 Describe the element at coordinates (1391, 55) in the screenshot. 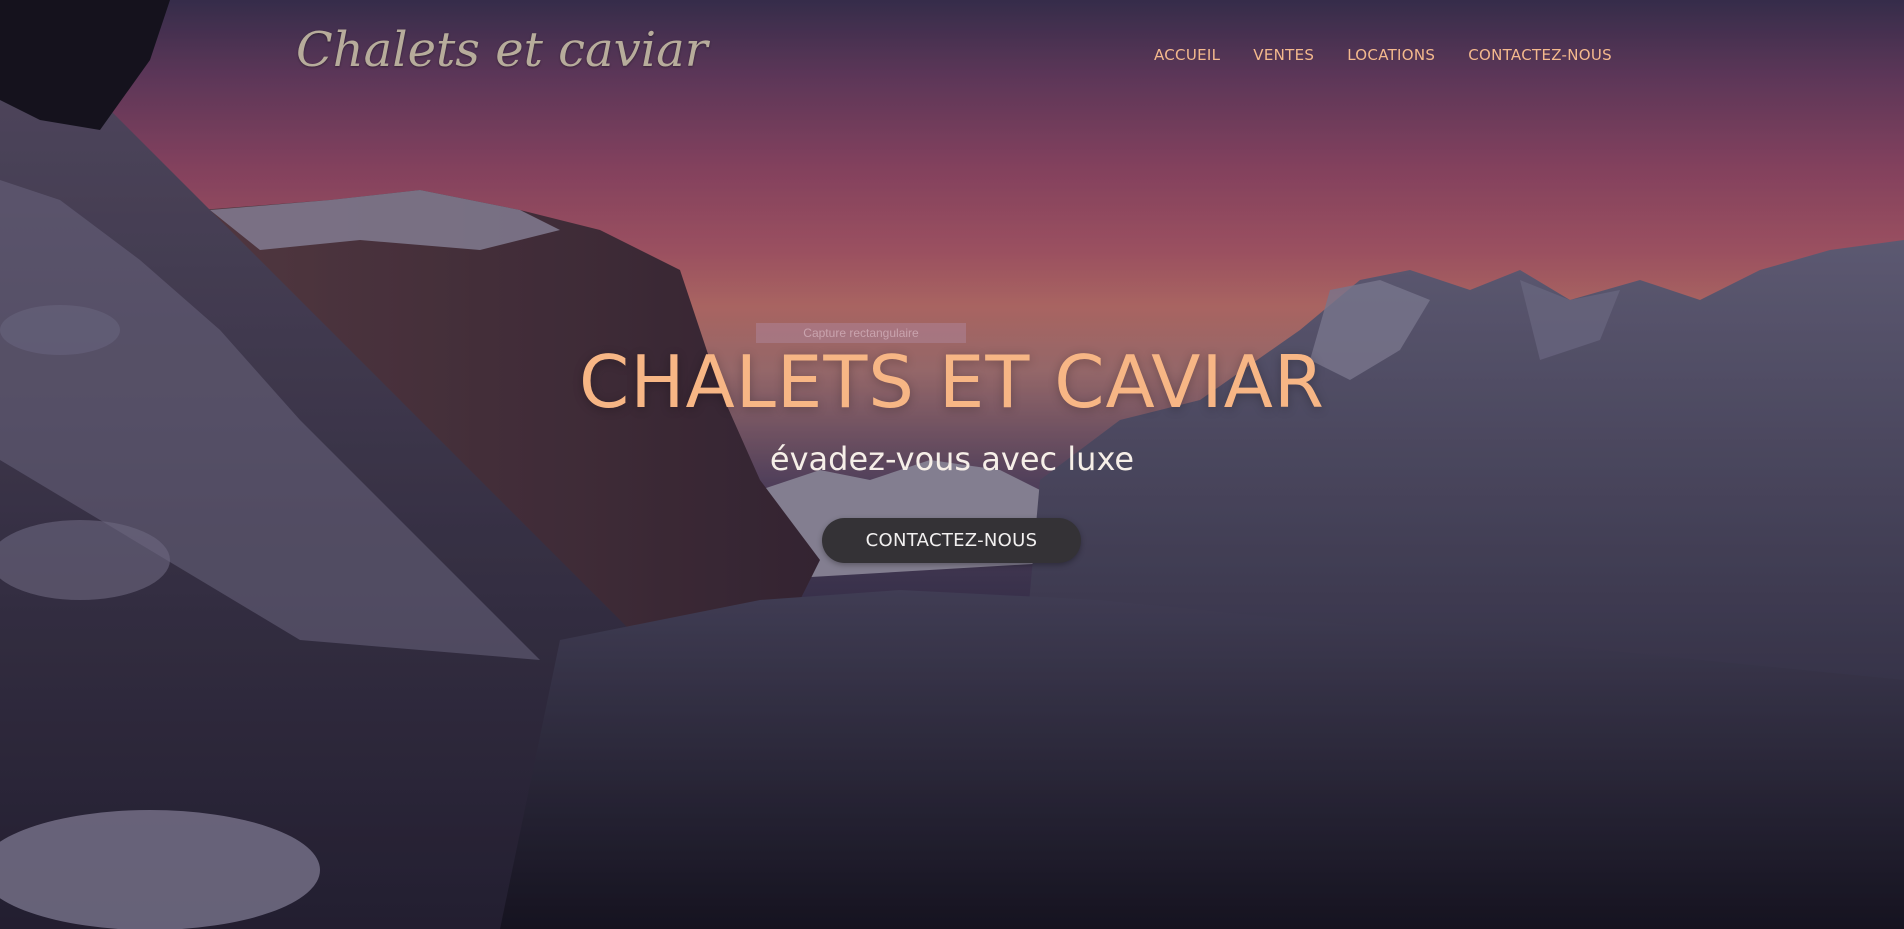

I see `nav-link-locations: LOCATIONS` at that location.